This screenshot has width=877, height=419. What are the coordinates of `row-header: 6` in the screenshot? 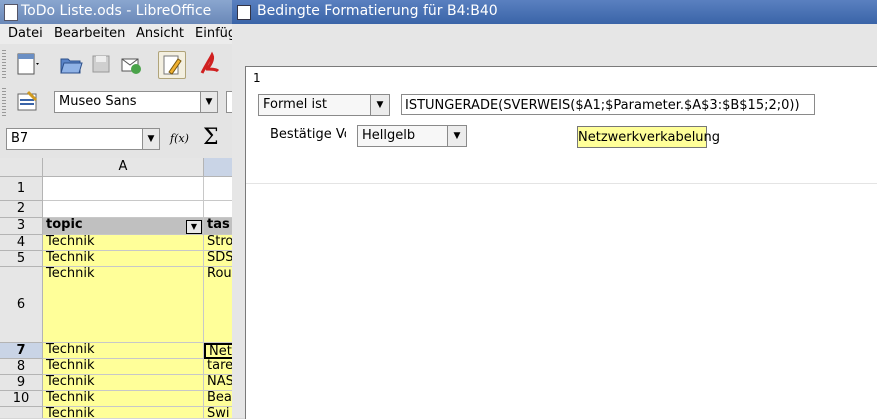 It's located at (21, 305).